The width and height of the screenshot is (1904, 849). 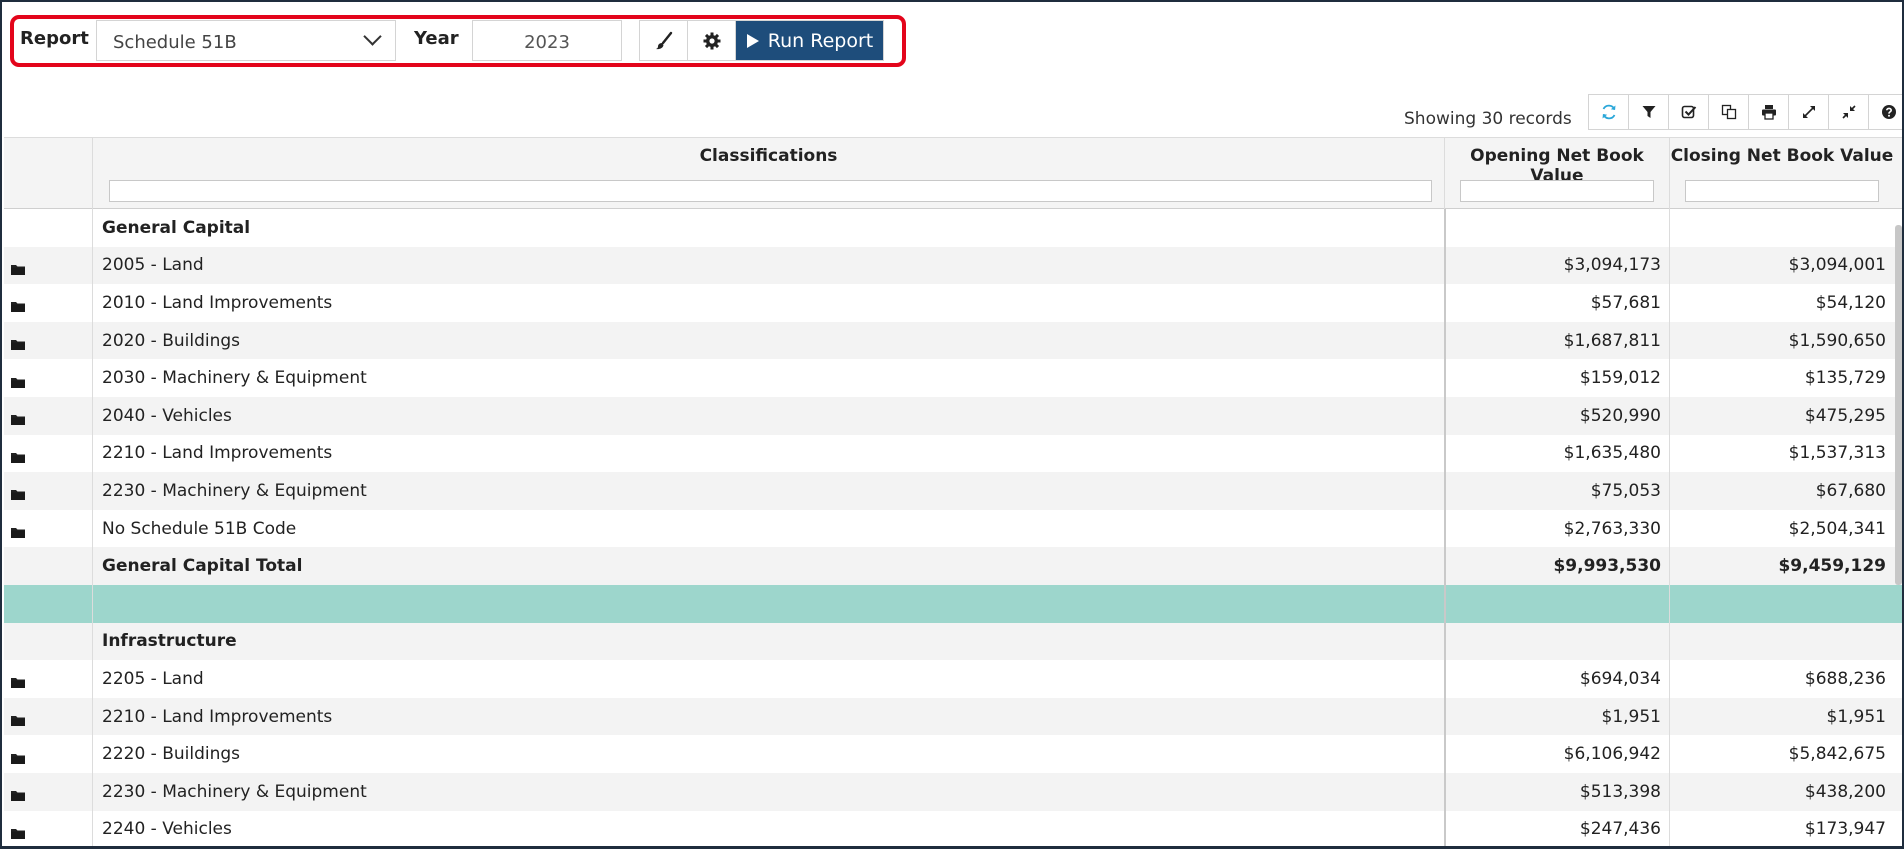 I want to click on group-header-row: General Capital, so click(x=953, y=228).